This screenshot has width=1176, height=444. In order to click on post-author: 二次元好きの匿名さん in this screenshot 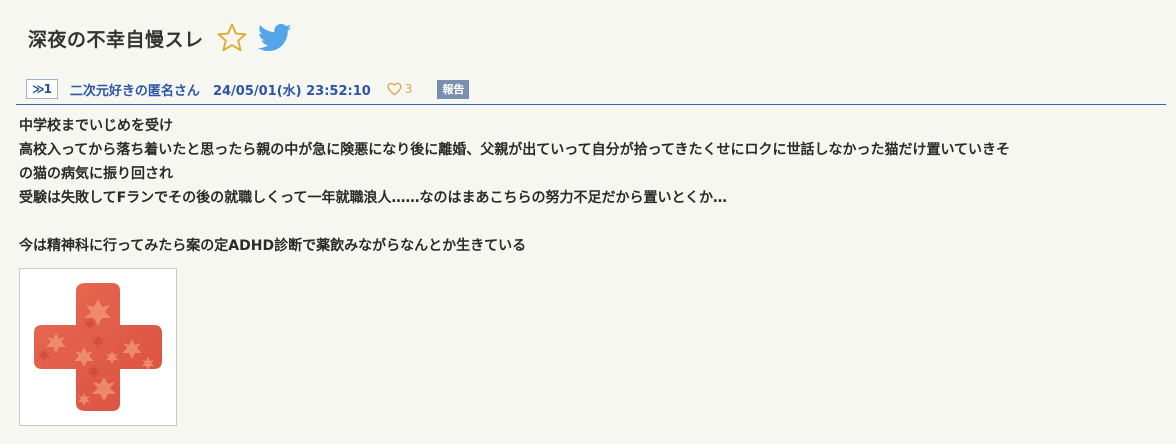, I will do `click(135, 89)`.